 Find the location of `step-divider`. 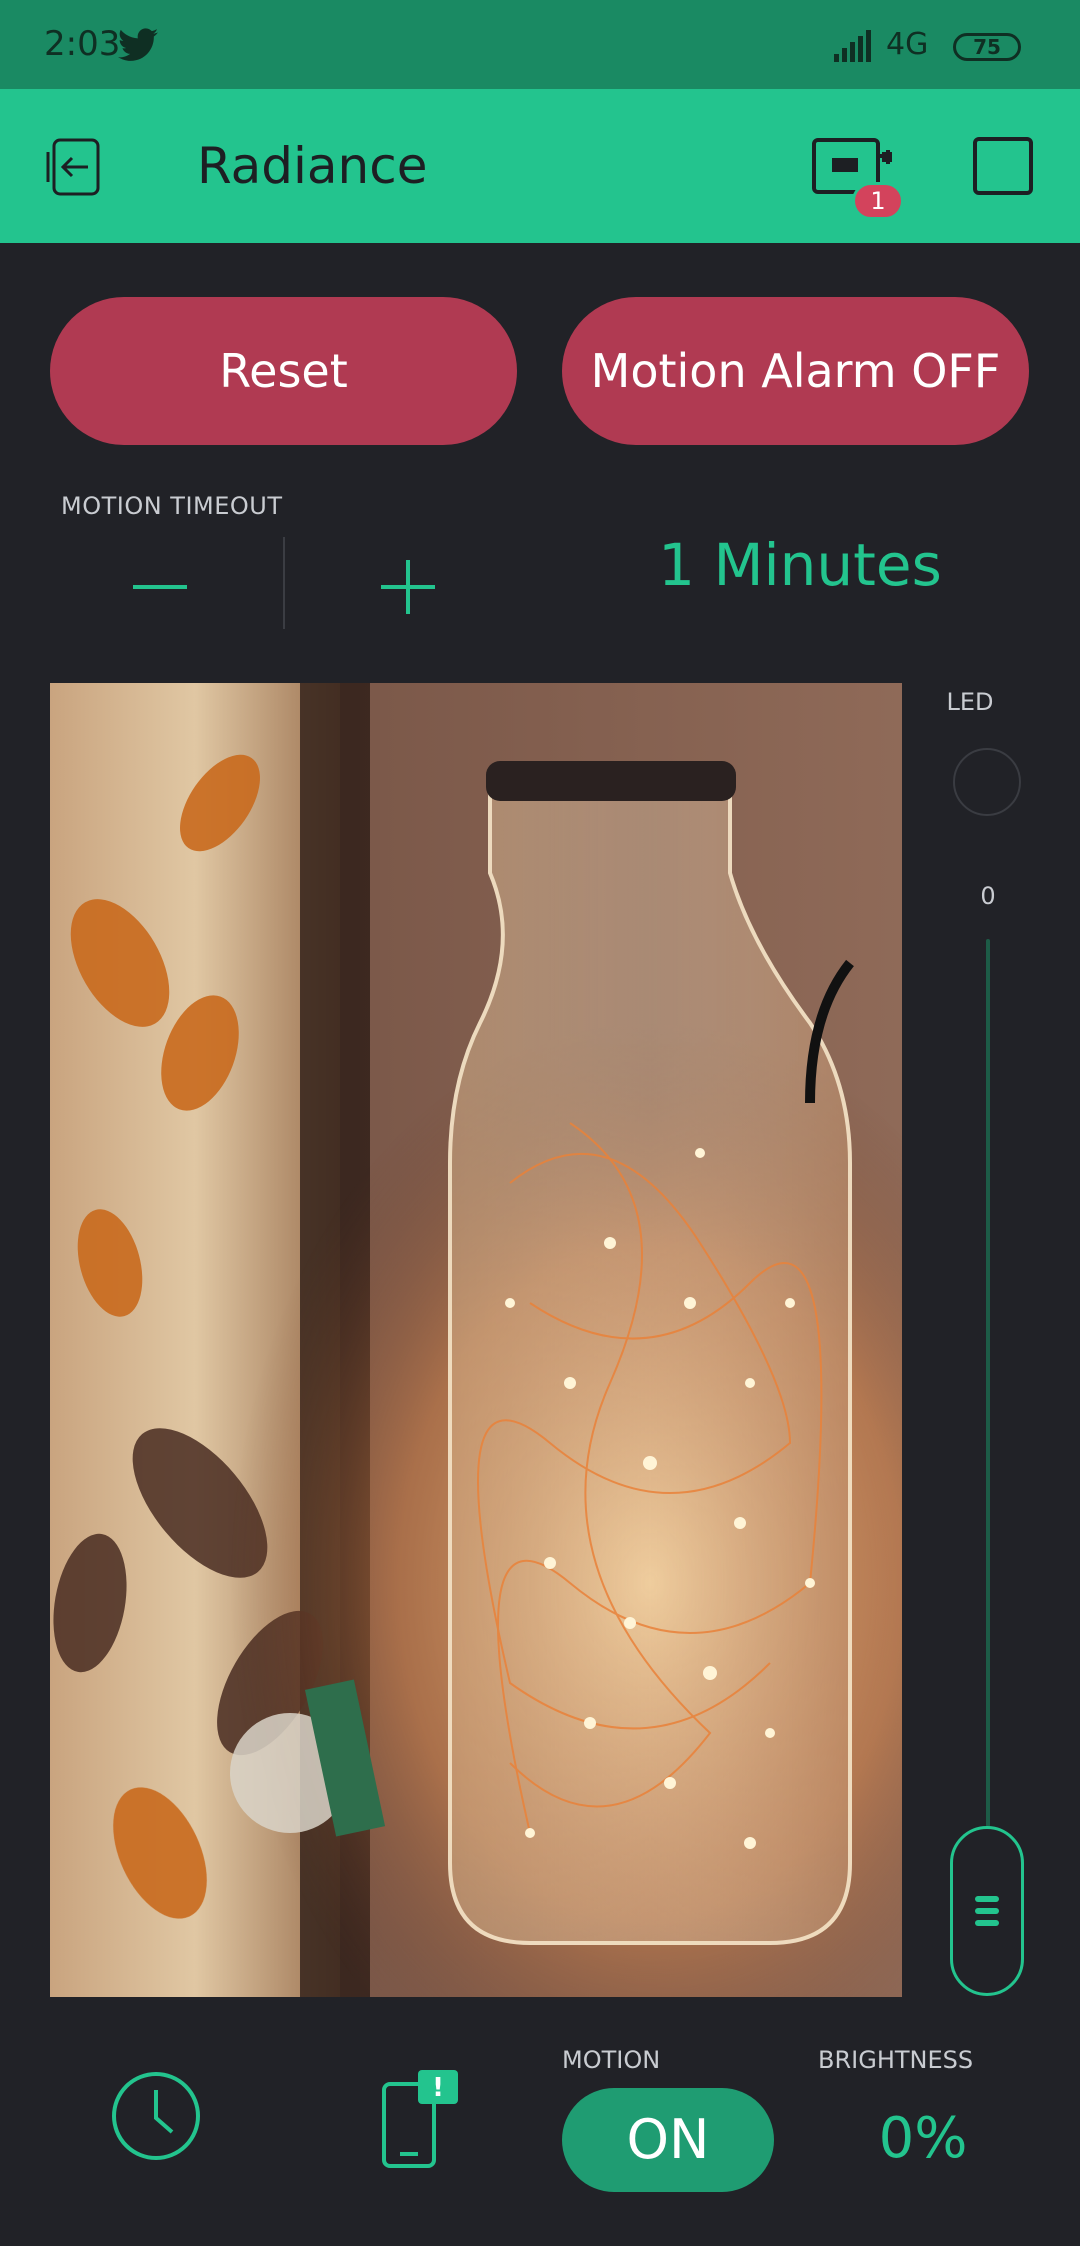

step-divider is located at coordinates (284, 583).